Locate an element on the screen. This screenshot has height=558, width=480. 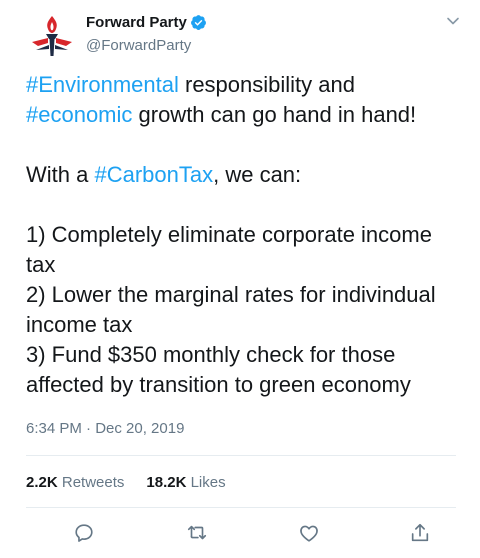
tweet-paragraph: With a #CarbonTax, we can: is located at coordinates (246, 175).